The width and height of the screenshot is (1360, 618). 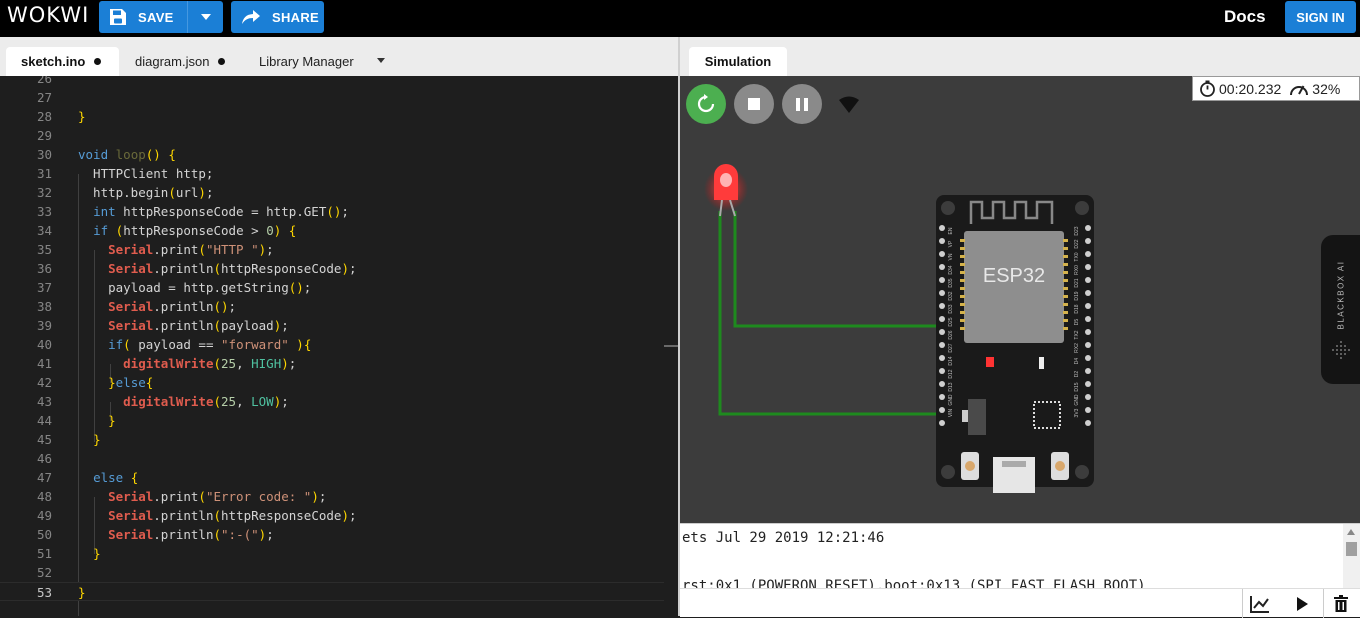 What do you see at coordinates (1077, 243) in the screenshot?
I see `pin-label: D22` at bounding box center [1077, 243].